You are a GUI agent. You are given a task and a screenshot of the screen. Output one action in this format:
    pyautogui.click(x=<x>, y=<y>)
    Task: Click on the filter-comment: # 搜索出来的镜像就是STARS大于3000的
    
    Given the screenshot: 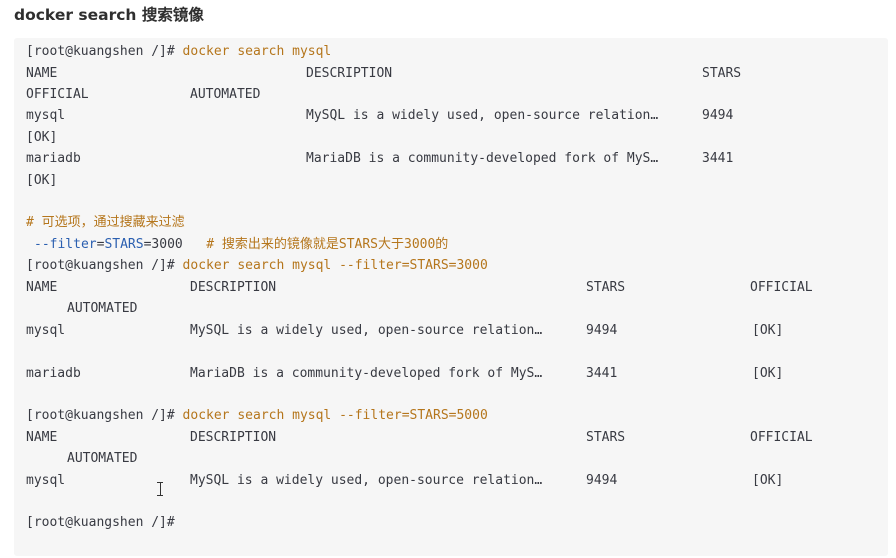 What is the action you would take?
    pyautogui.click(x=327, y=244)
    